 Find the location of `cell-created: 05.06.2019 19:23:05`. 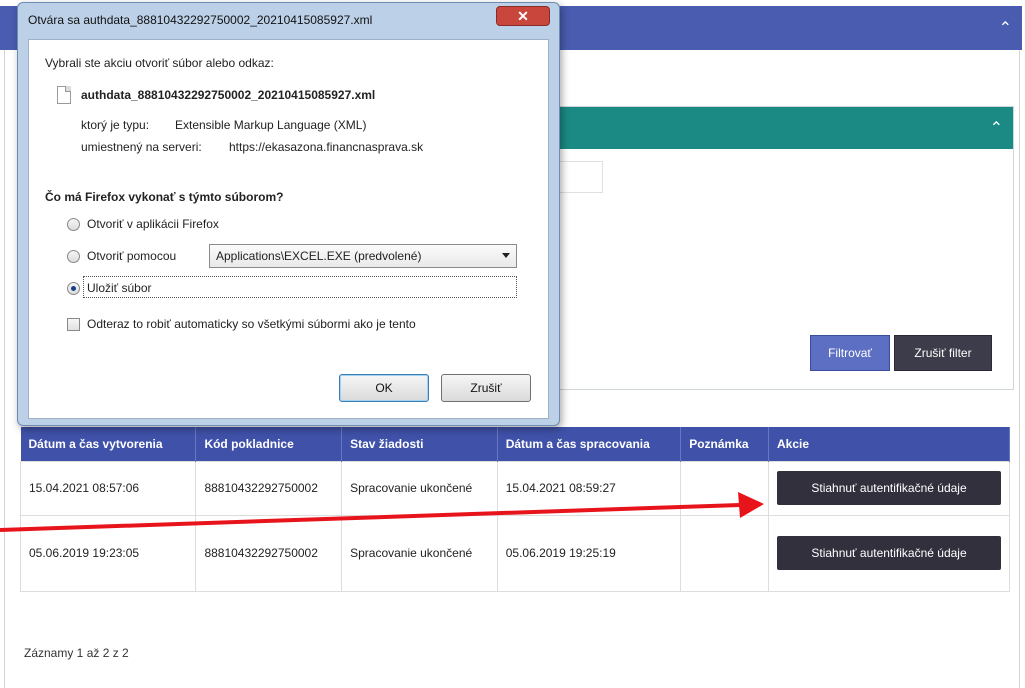

cell-created: 05.06.2019 19:23:05 is located at coordinates (108, 553).